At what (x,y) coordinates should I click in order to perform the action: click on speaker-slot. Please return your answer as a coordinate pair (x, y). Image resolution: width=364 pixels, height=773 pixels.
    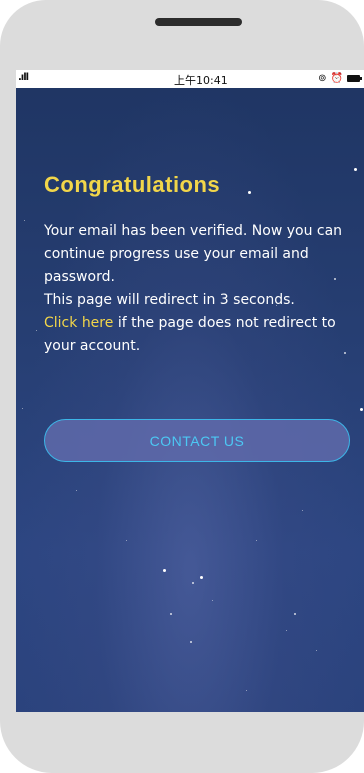
    Looking at the image, I should click on (198, 22).